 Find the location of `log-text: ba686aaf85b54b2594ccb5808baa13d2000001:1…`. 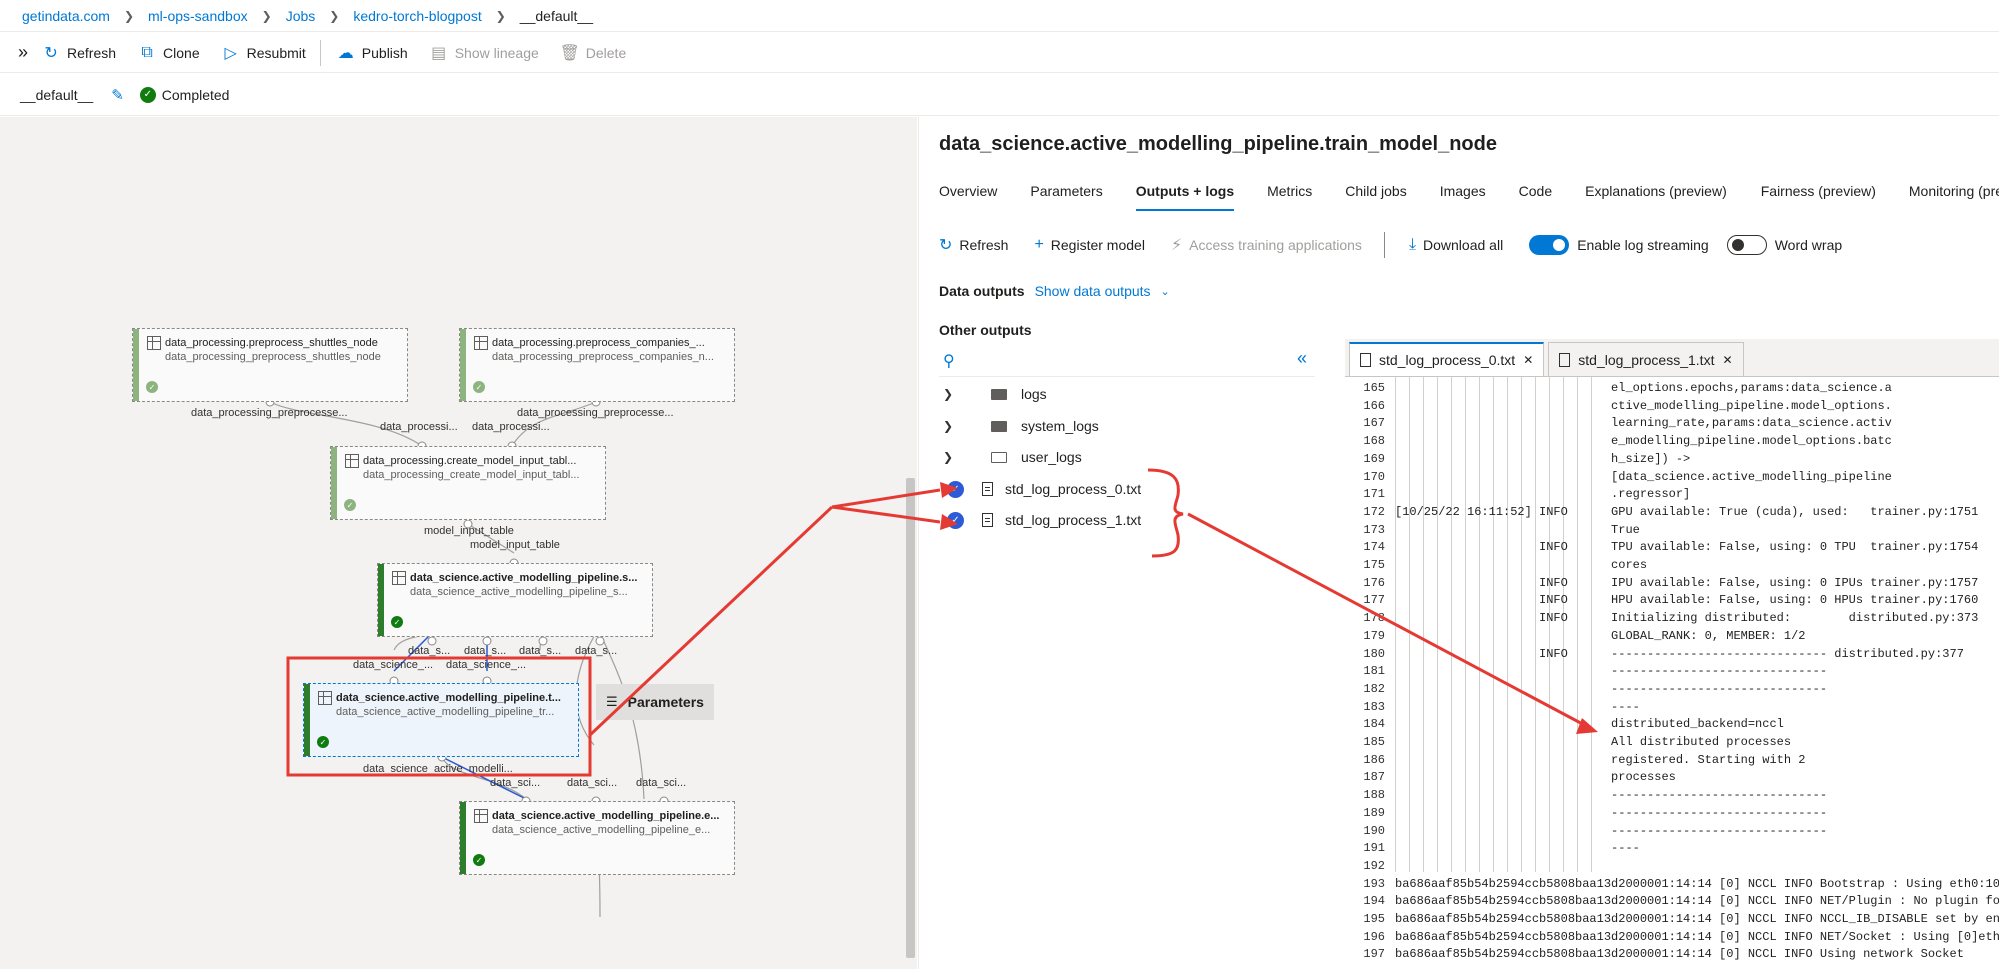

log-text: ba686aaf85b54b2594ccb5808baa13d2000001:1… is located at coordinates (1697, 901).